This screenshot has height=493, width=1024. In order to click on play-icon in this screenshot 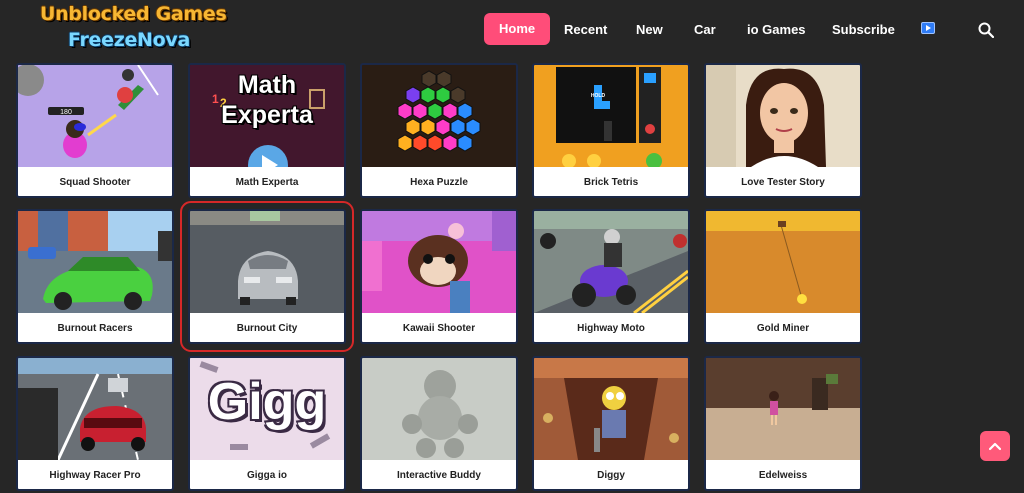, I will do `click(928, 28)`.